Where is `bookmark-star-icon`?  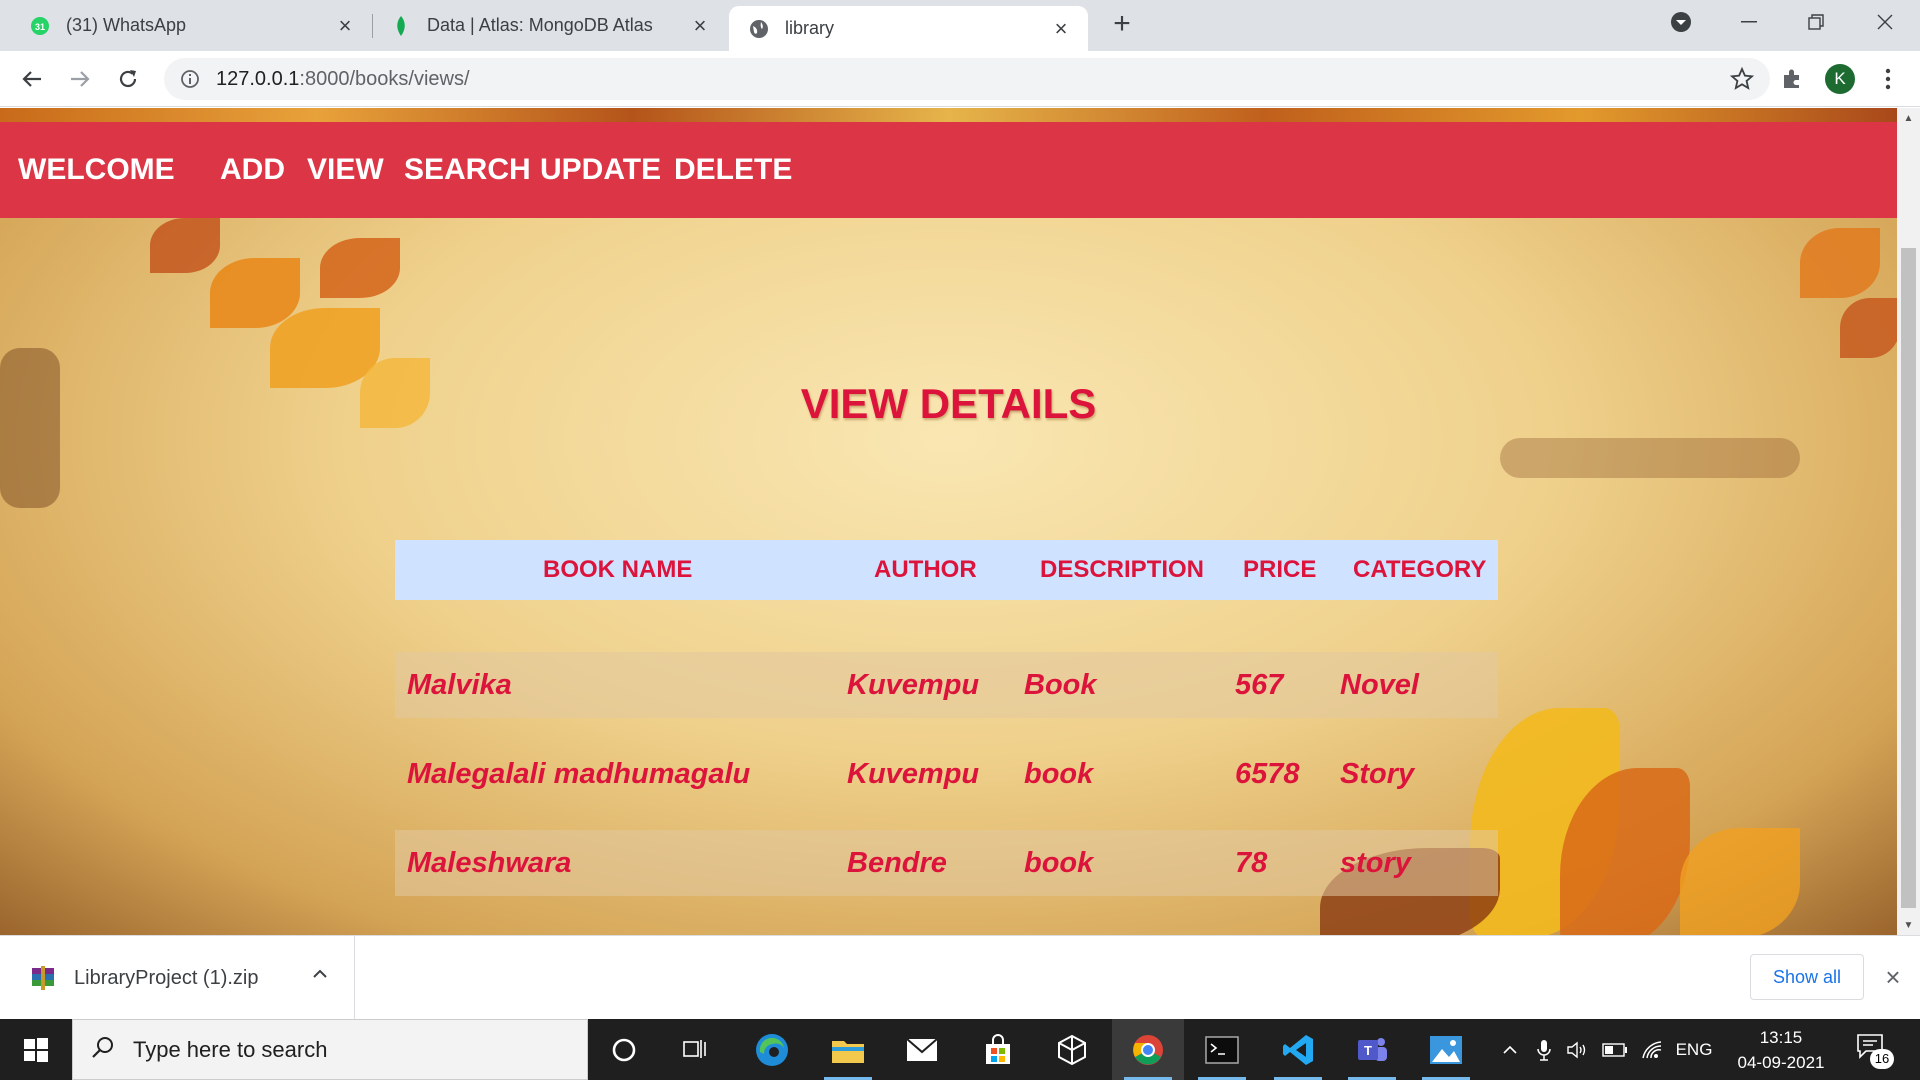 bookmark-star-icon is located at coordinates (1742, 81).